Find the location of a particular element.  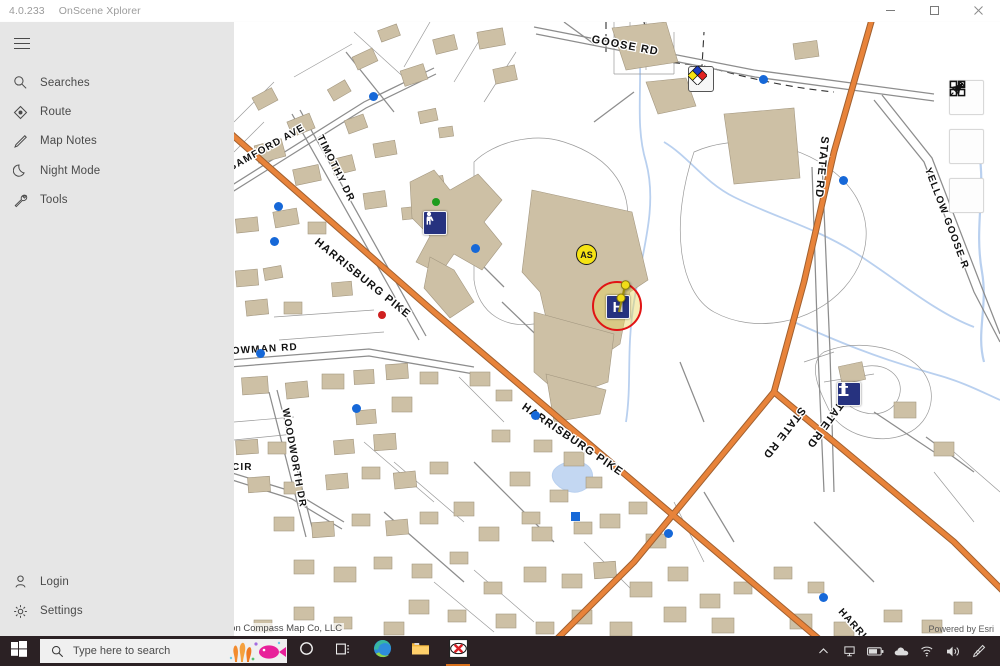

volume-control-button is located at coordinates (953, 651).